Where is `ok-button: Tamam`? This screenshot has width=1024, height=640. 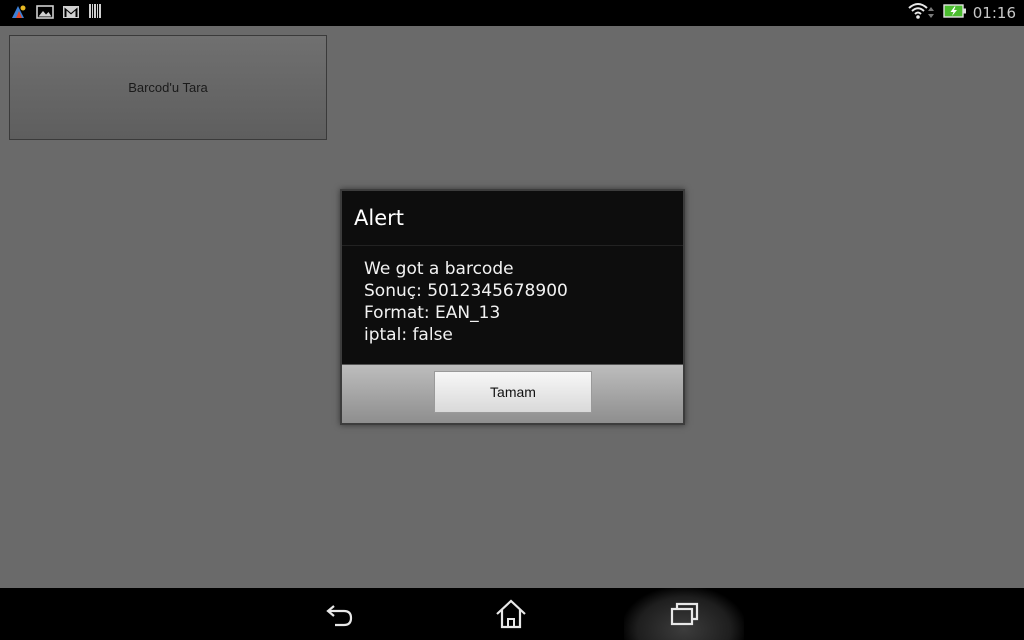
ok-button: Tamam is located at coordinates (513, 392).